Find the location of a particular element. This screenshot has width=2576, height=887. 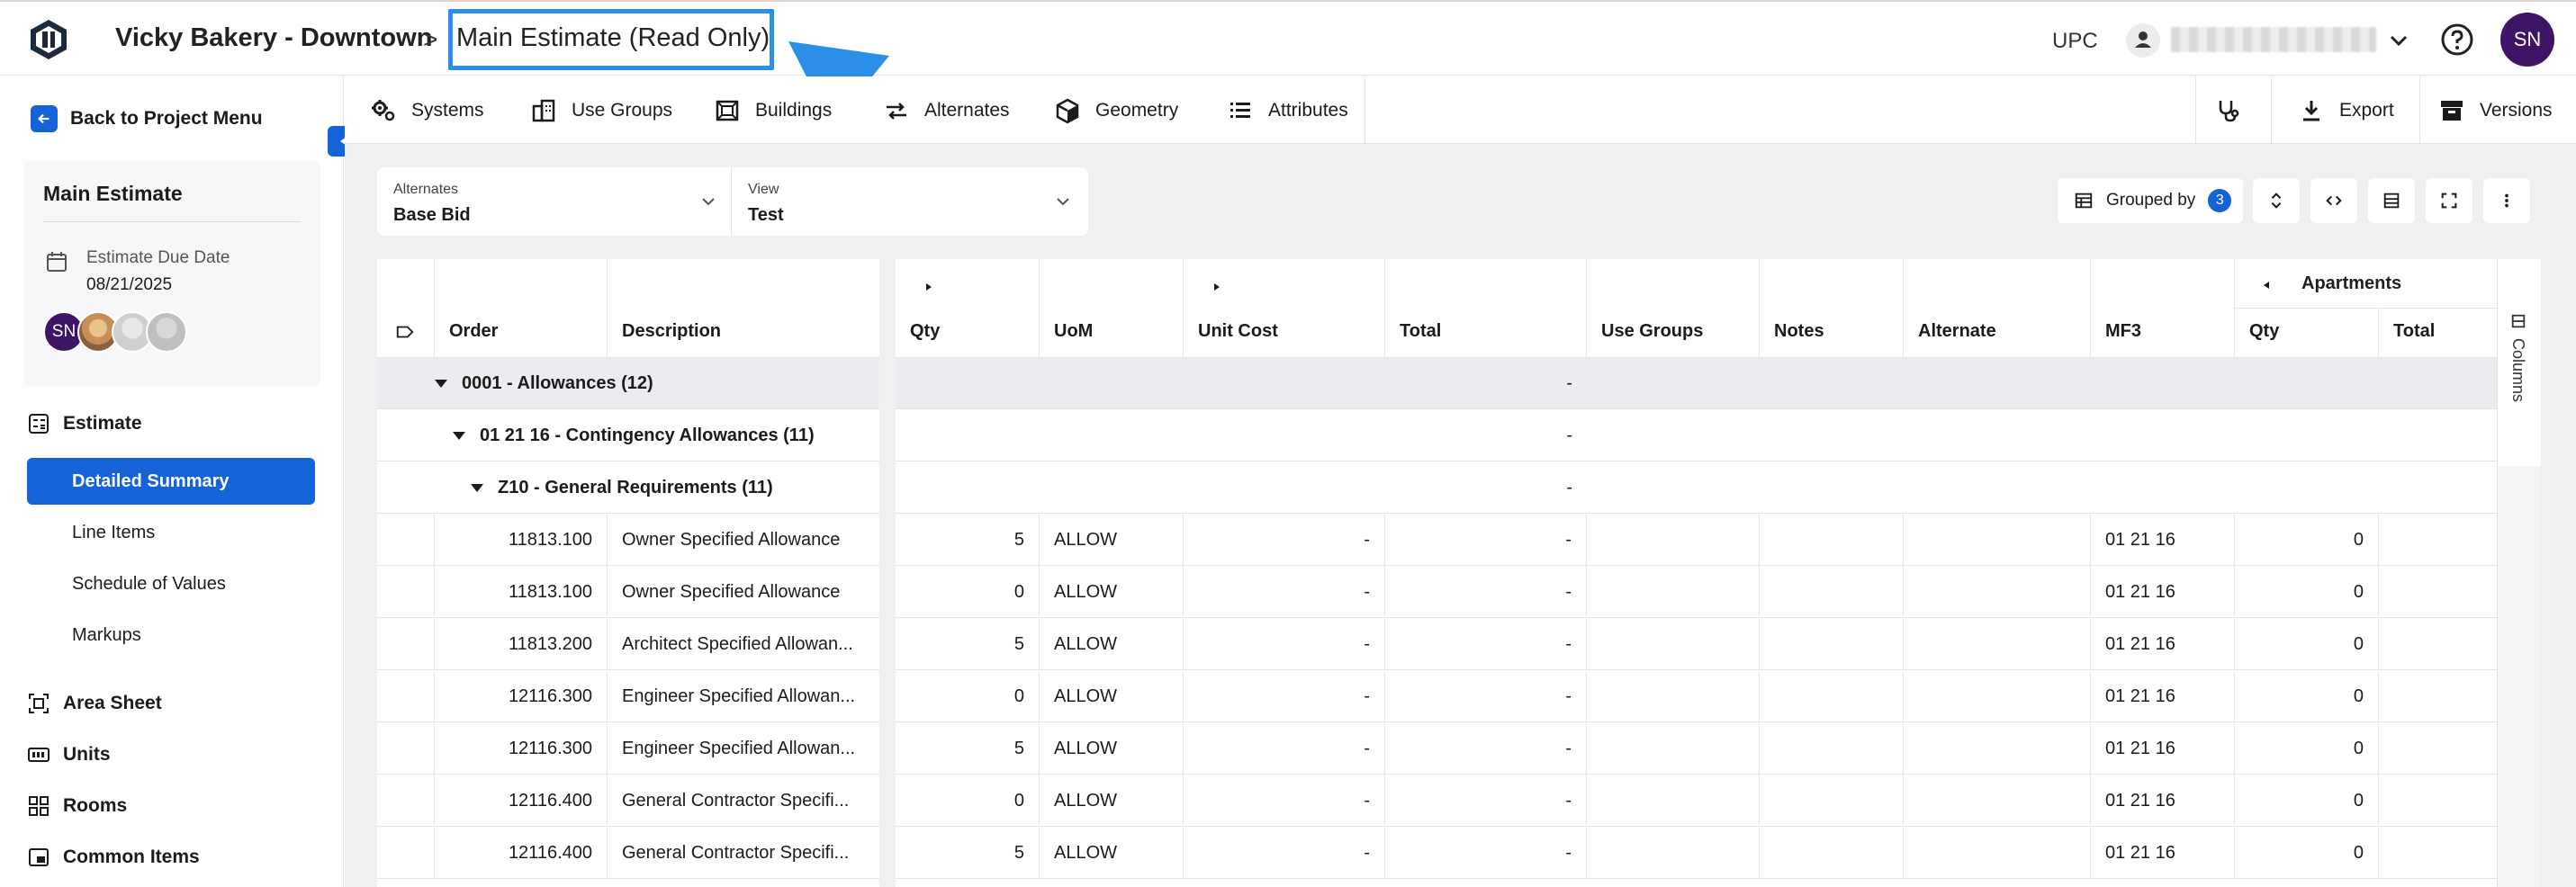

header-mf3: MF3 is located at coordinates (2163, 308).